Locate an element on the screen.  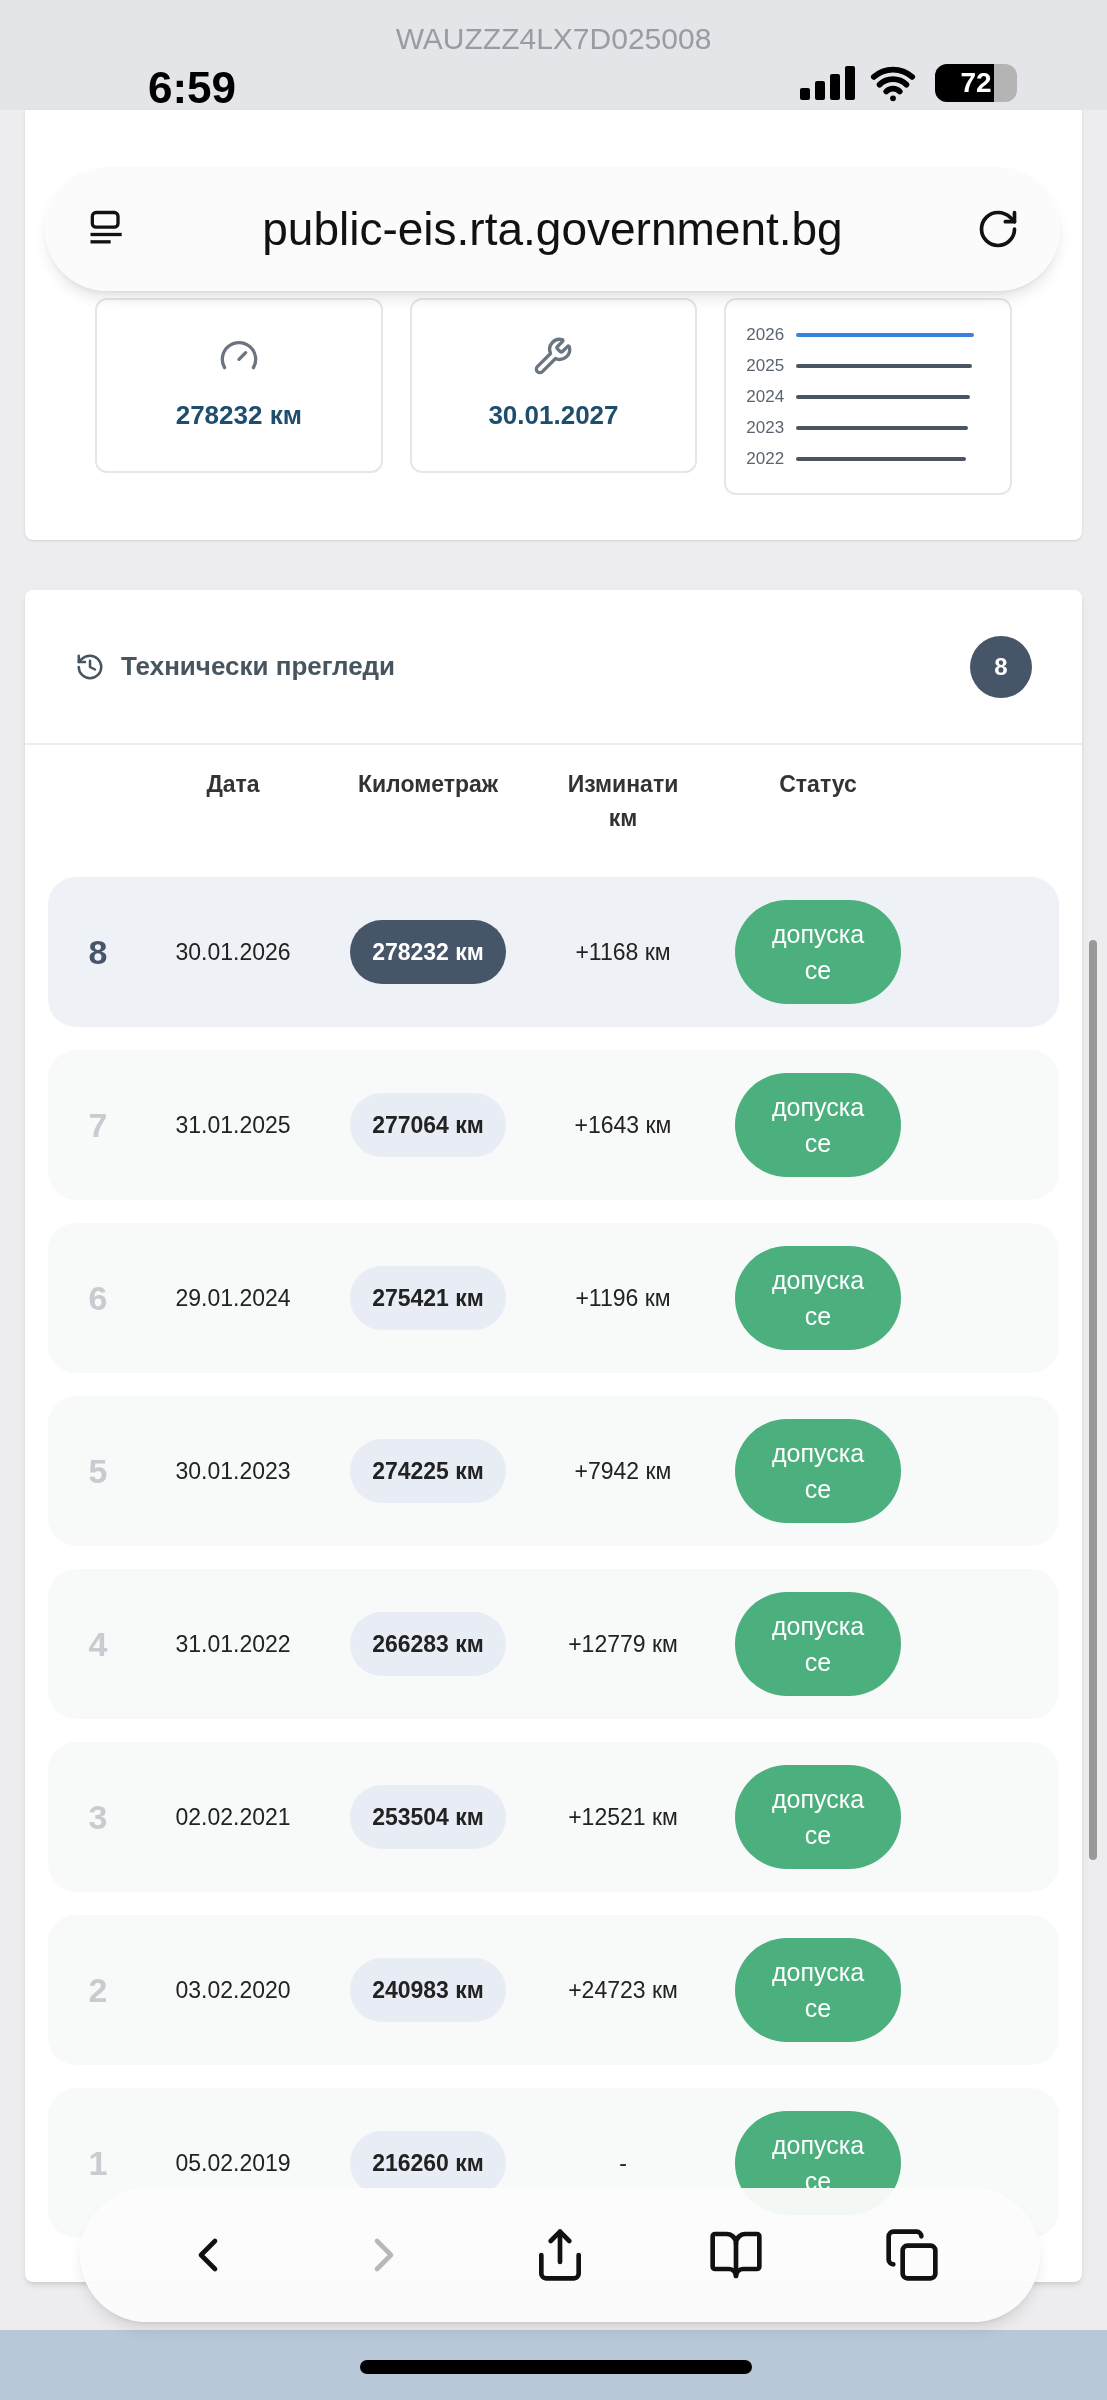
distance-cell-text: +1168 км is located at coordinates (623, 952).